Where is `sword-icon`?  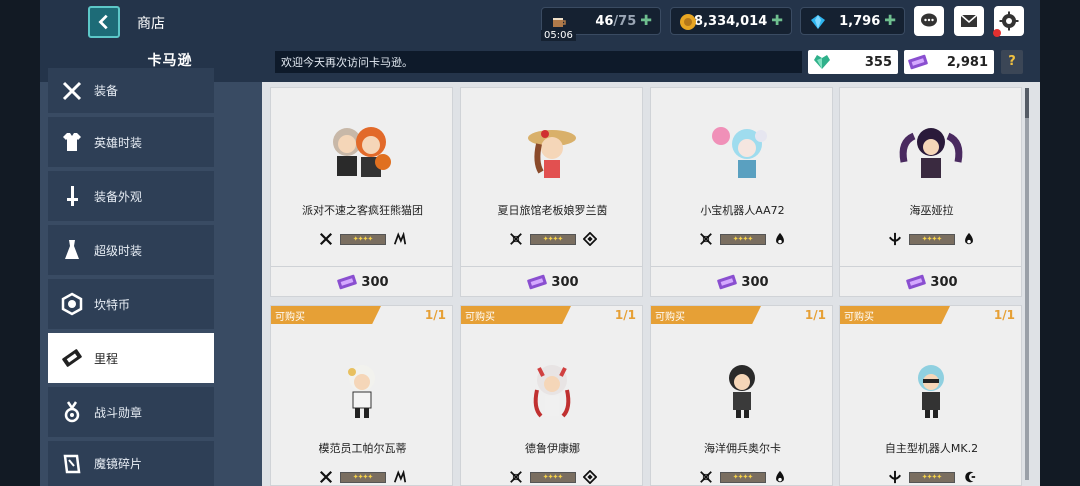
sword-icon is located at coordinates (72, 196).